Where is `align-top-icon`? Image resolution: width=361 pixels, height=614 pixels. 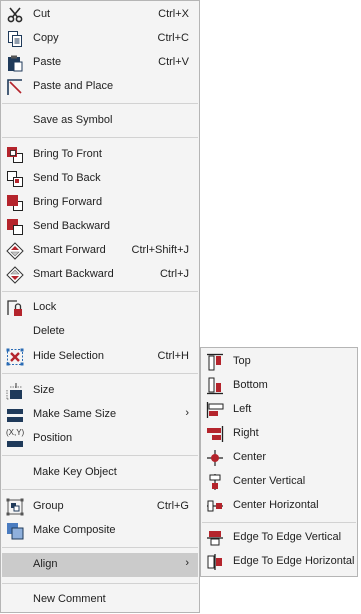
align-top-icon is located at coordinates (215, 362).